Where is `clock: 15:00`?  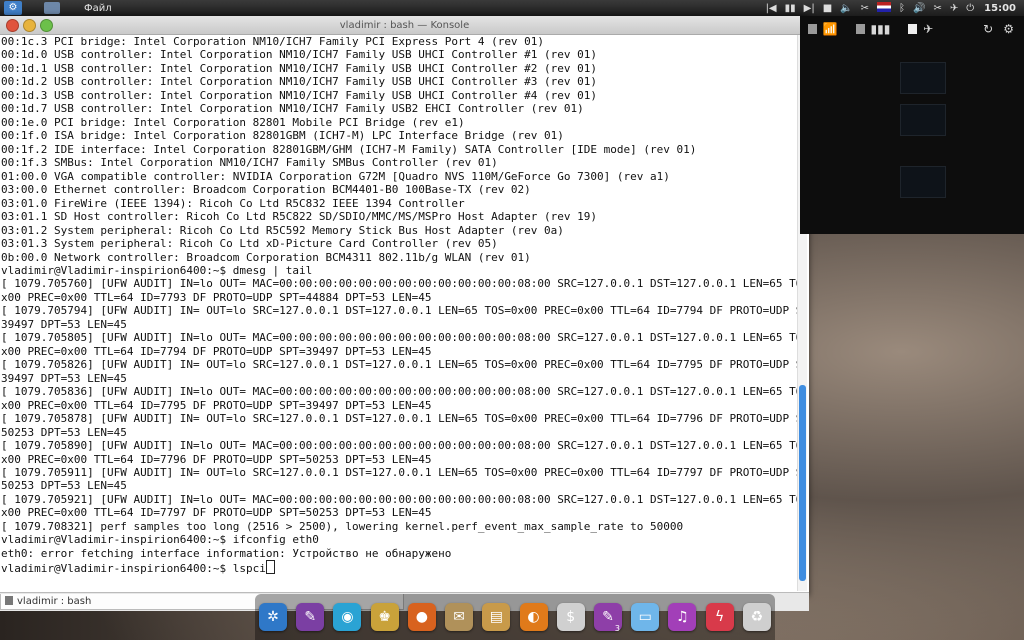
clock: 15:00 is located at coordinates (1000, 8).